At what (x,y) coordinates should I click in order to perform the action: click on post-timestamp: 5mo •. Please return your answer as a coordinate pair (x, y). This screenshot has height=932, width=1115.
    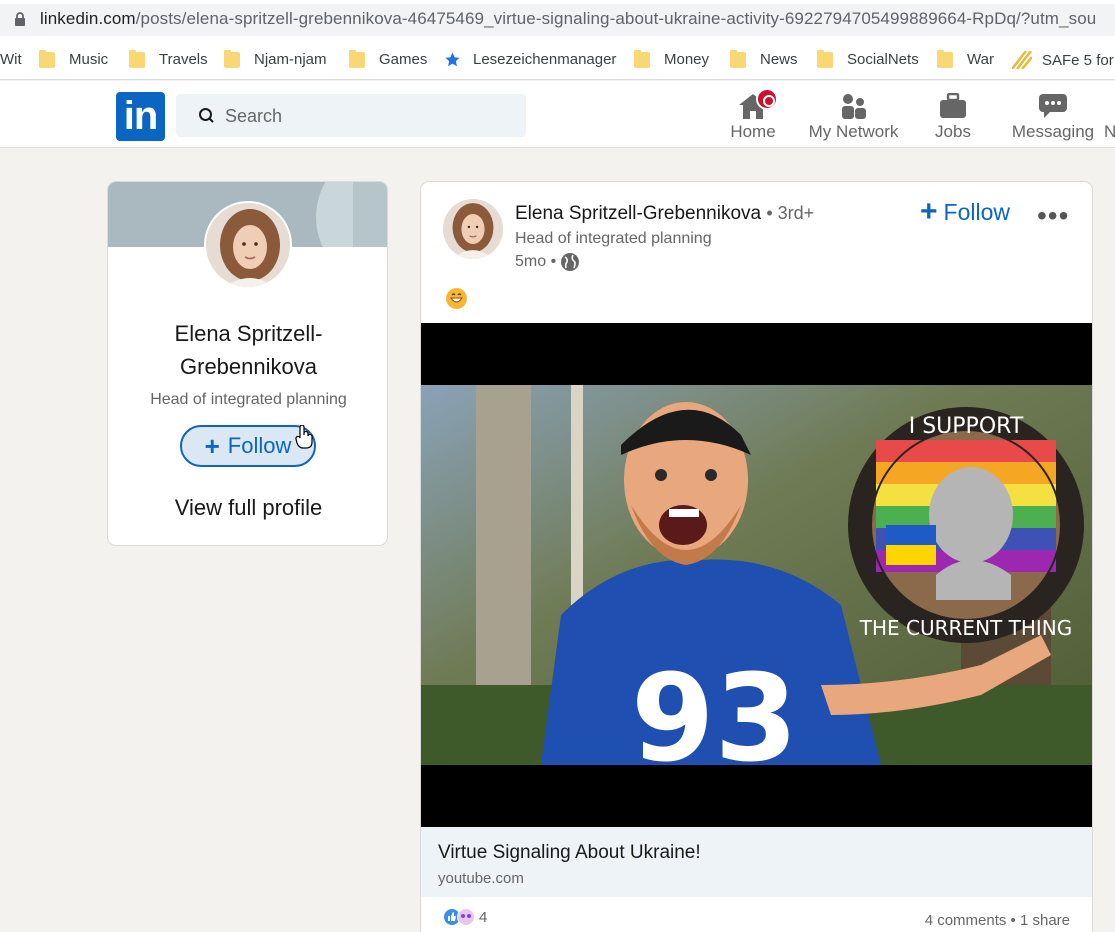
    Looking at the image, I should click on (547, 262).